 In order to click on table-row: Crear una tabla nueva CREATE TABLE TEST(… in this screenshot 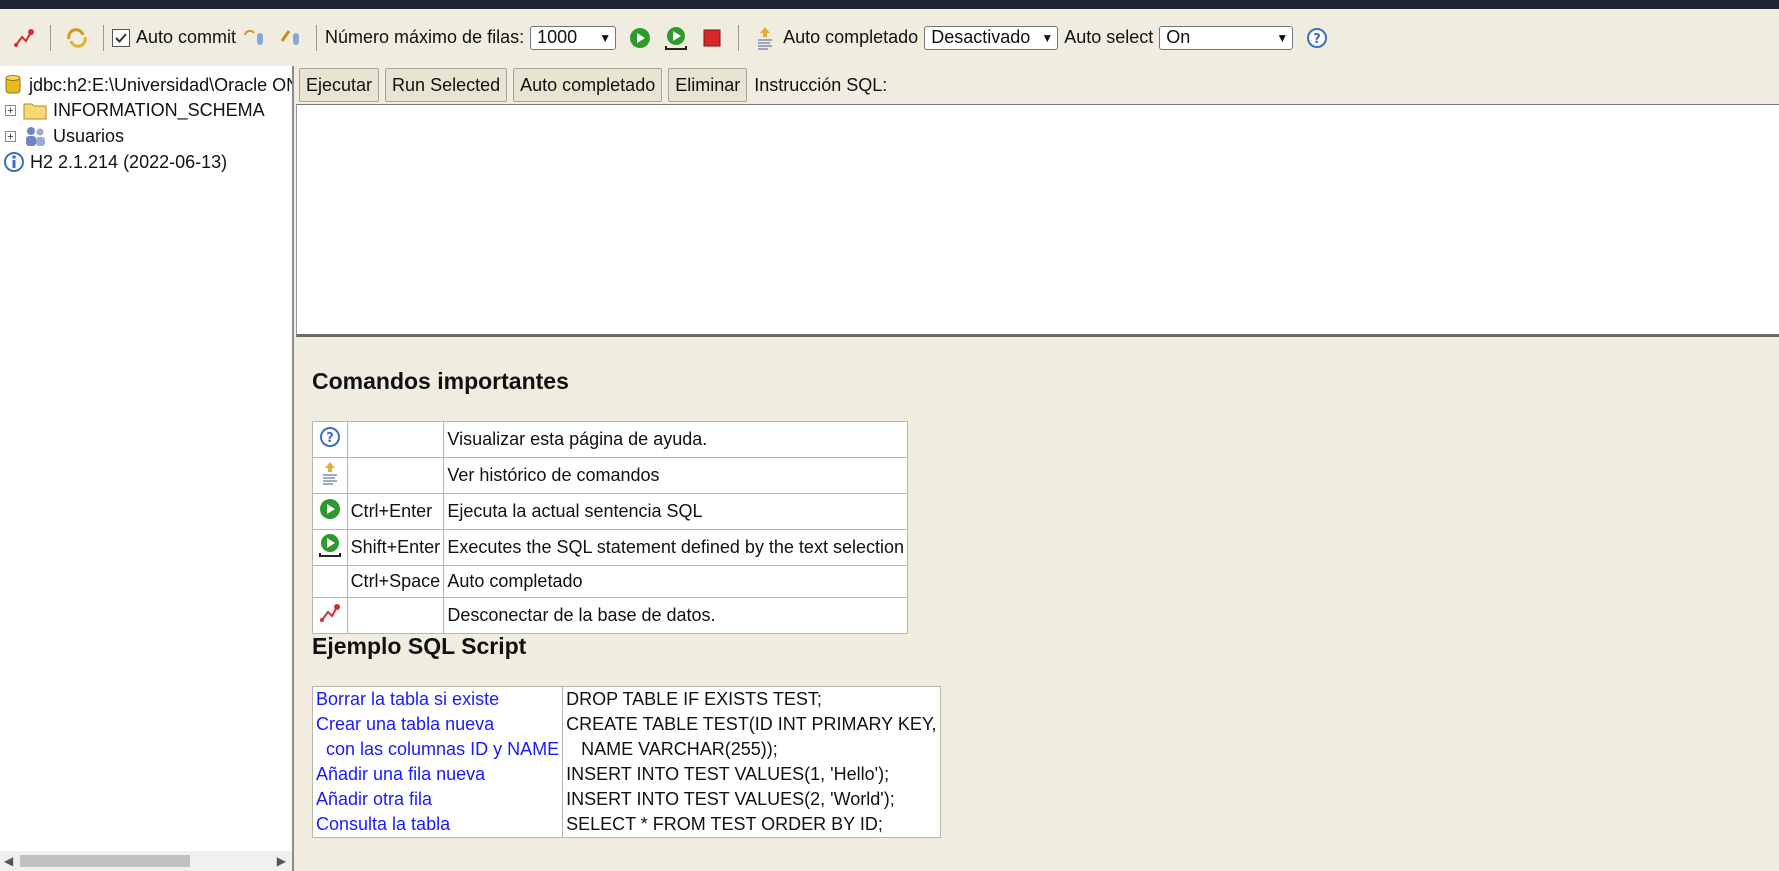, I will do `click(626, 724)`.